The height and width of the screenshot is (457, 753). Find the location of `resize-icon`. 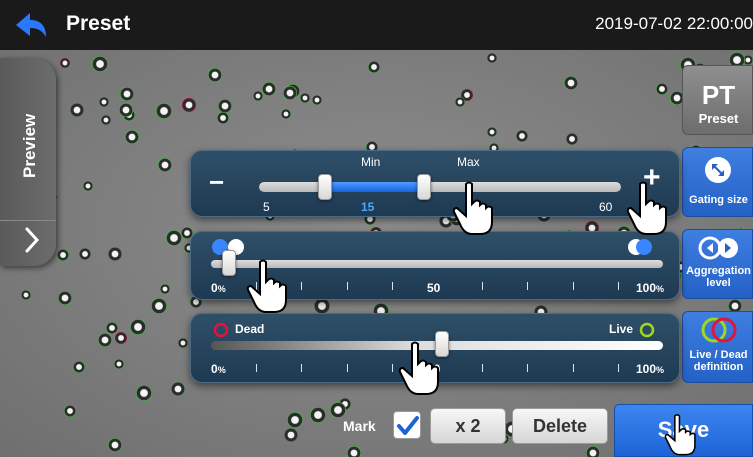

resize-icon is located at coordinates (718, 170).